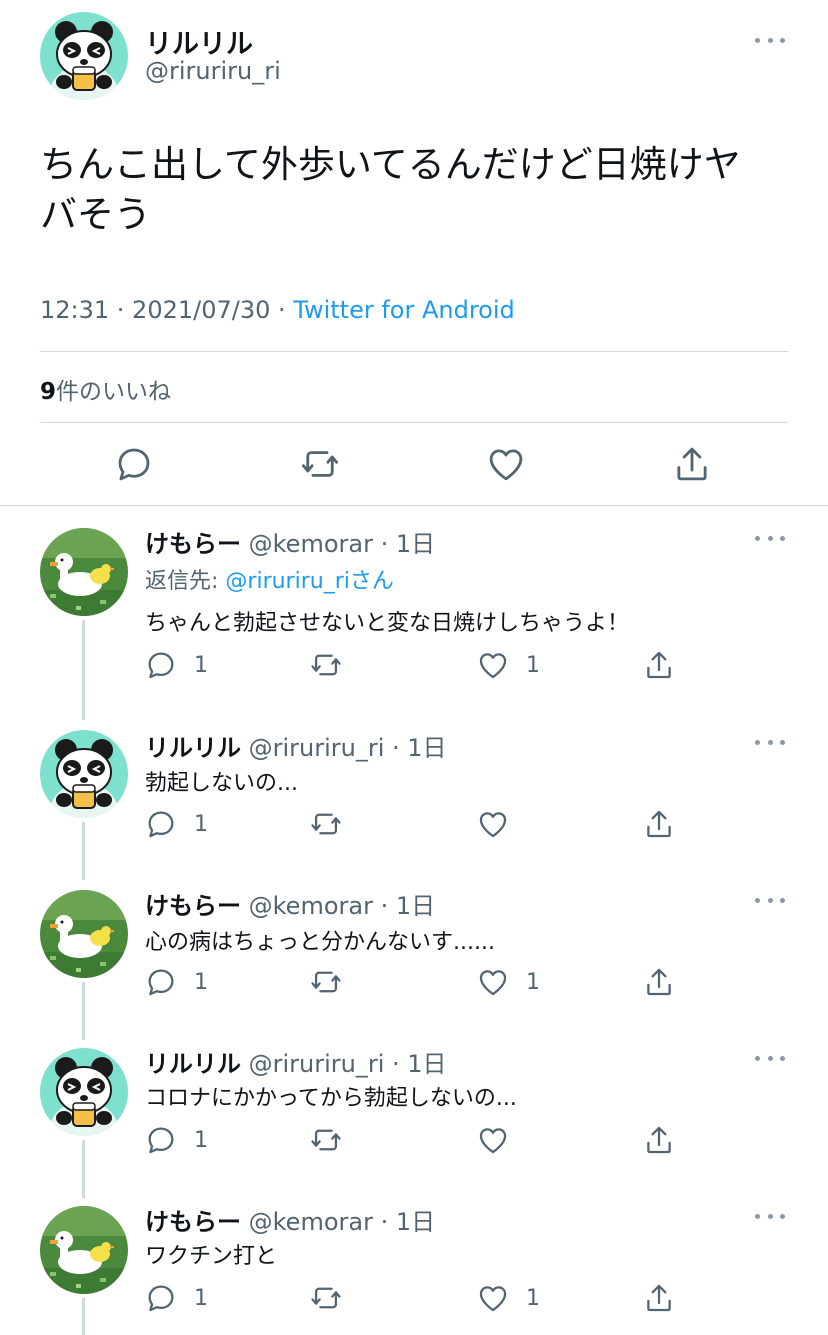 The image size is (828, 1335). I want to click on reply-text: ワクチン打と, so click(211, 1256).